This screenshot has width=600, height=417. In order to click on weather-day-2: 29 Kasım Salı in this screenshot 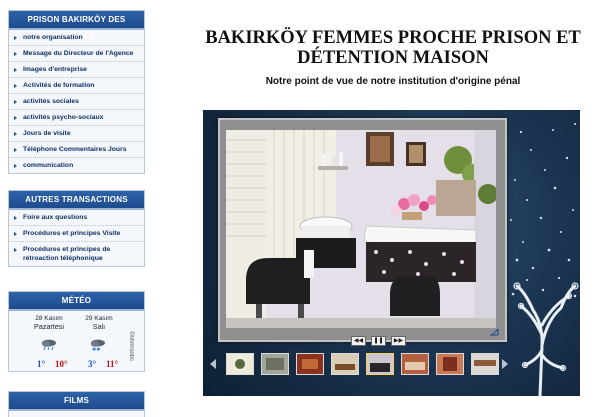, I will do `click(99, 323)`.